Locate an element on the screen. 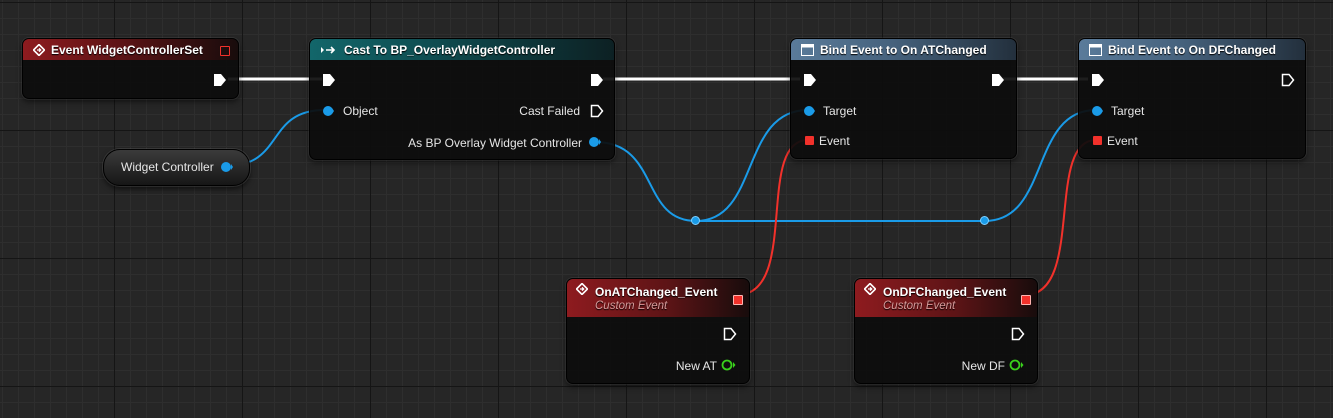 The width and height of the screenshot is (1333, 418). as-bp-overlay-pin-label: As BP Overlay Widget Controller is located at coordinates (495, 143).